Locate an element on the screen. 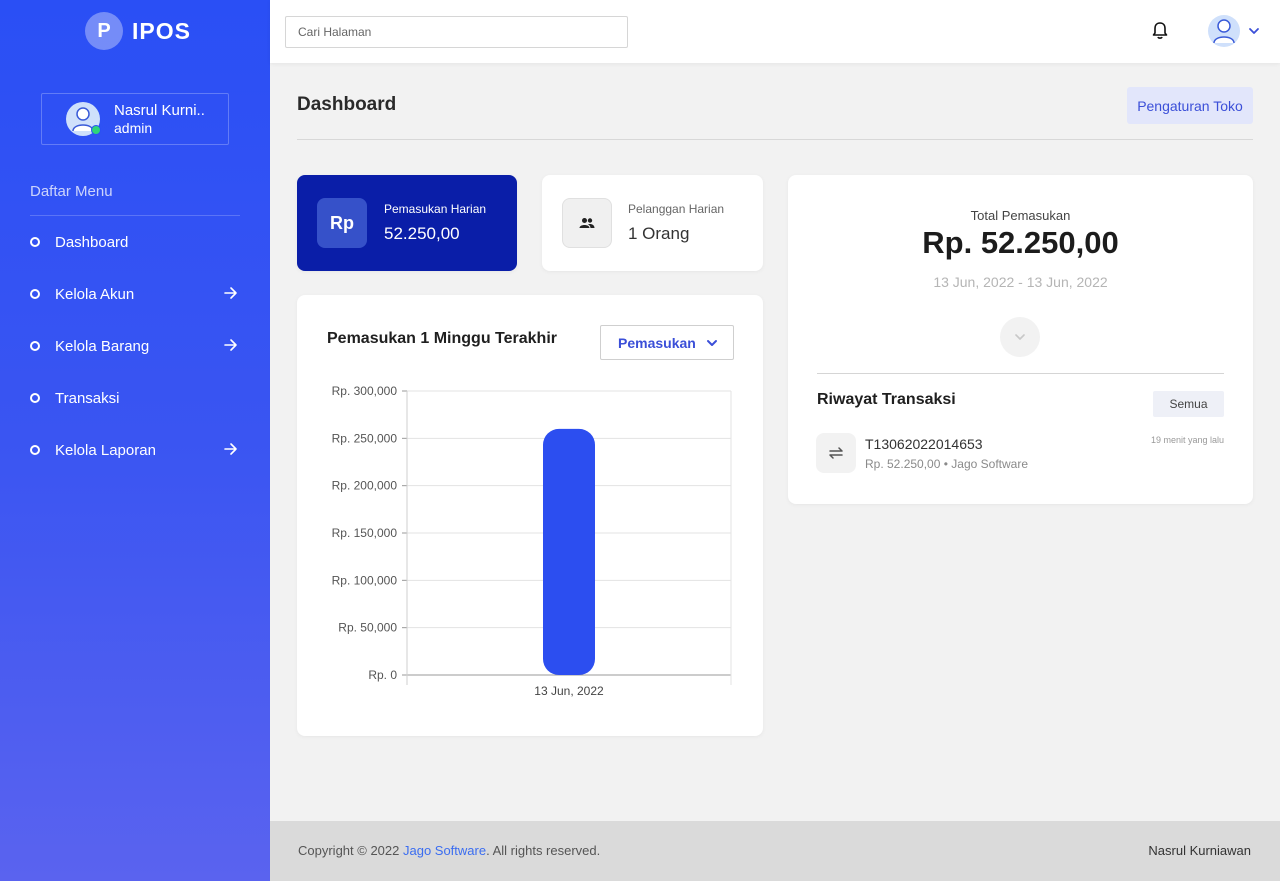  footer-author: Nasrul Kurniawan is located at coordinates (1199, 850).